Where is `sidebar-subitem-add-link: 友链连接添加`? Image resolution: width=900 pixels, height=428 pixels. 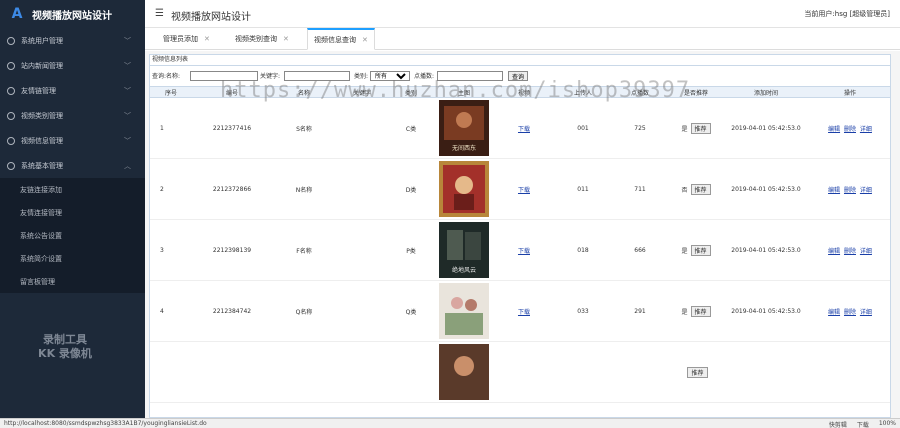
sidebar-subitem-add-link: 友链连接添加 is located at coordinates (72, 189).